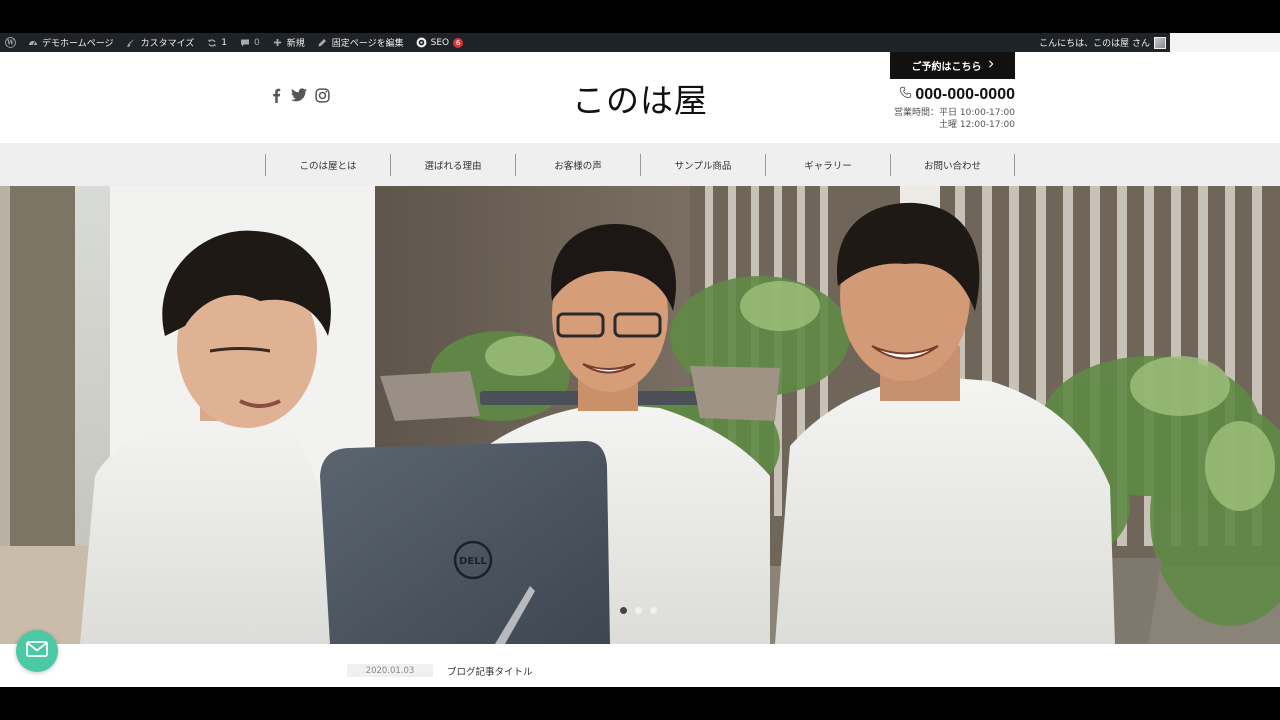  I want to click on reserve-button-label: ご予約はこちら, so click(946, 67).